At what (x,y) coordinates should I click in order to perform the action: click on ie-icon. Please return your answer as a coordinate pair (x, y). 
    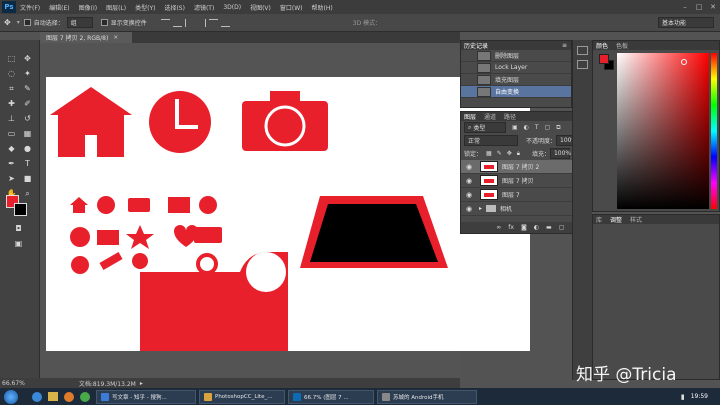
    Looking at the image, I should click on (37, 396).